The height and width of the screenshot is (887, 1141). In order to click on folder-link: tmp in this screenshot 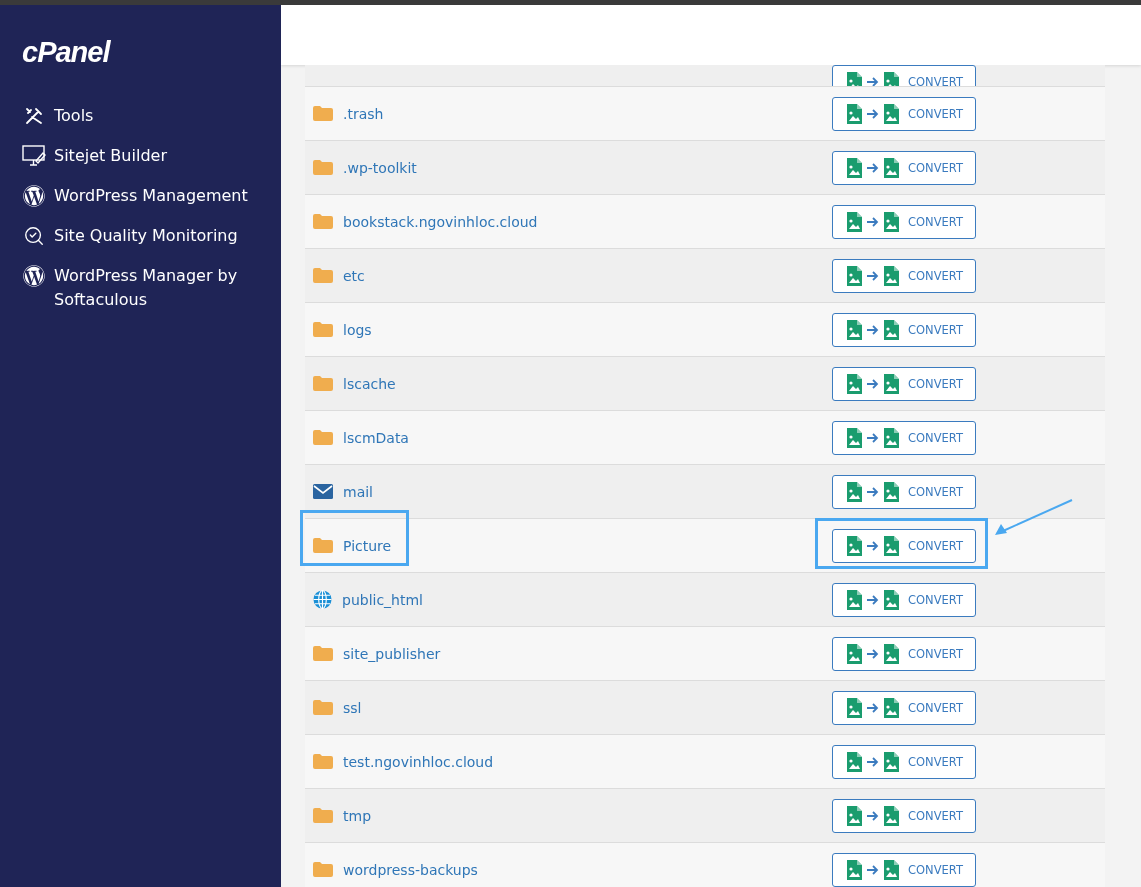, I will do `click(357, 815)`.